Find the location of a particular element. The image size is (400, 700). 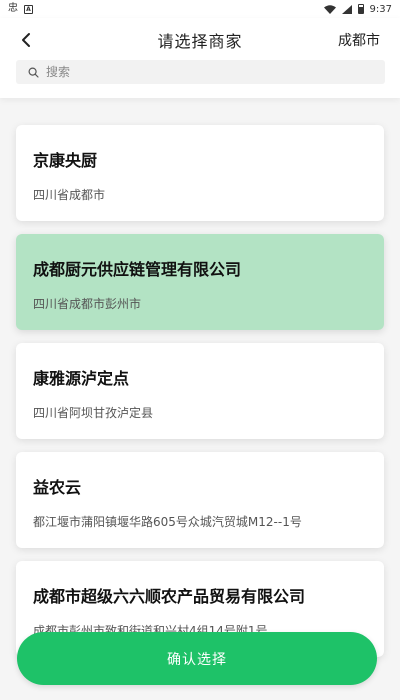

merchant-address: 四川省成都市彭州市 is located at coordinates (87, 304).